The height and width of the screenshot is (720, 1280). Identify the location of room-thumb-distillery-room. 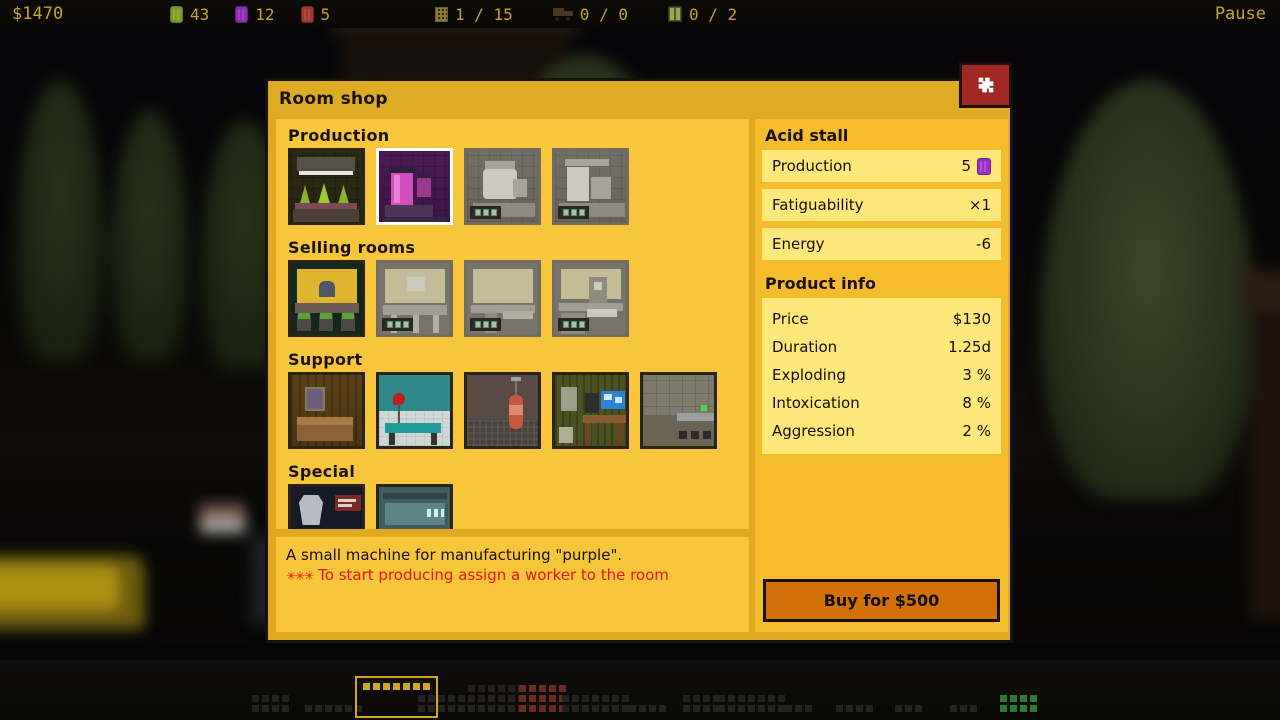
(590, 186).